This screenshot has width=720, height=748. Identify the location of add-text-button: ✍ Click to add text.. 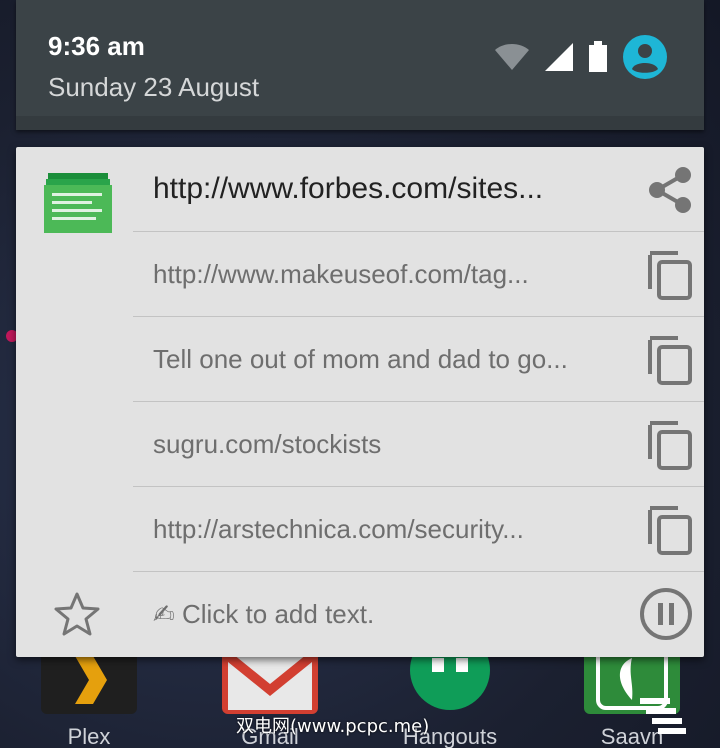
(263, 614).